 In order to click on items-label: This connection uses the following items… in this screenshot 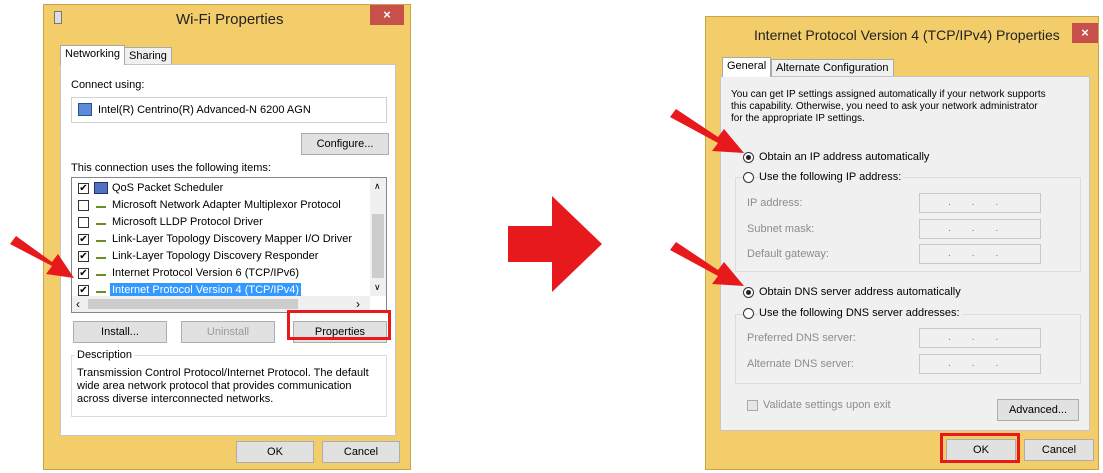, I will do `click(171, 168)`.